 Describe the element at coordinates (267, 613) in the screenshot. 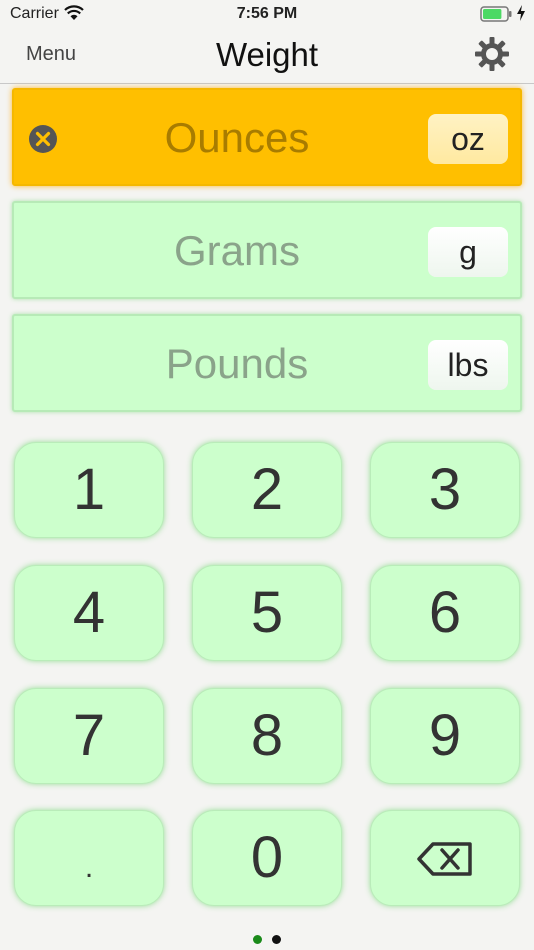

I see `key-5: 5` at that location.